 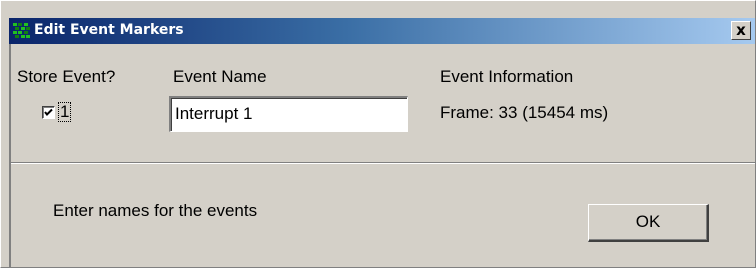 What do you see at coordinates (214, 113) in the screenshot?
I see `event-name-value: Interrupt 1` at bounding box center [214, 113].